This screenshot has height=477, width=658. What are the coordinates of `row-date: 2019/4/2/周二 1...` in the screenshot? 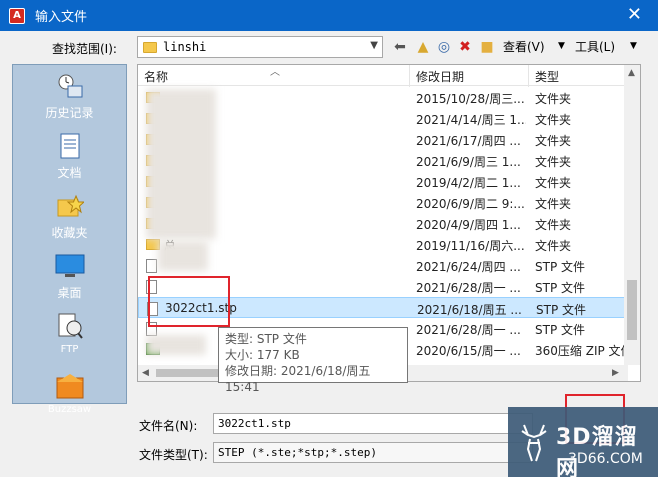 It's located at (468, 183).